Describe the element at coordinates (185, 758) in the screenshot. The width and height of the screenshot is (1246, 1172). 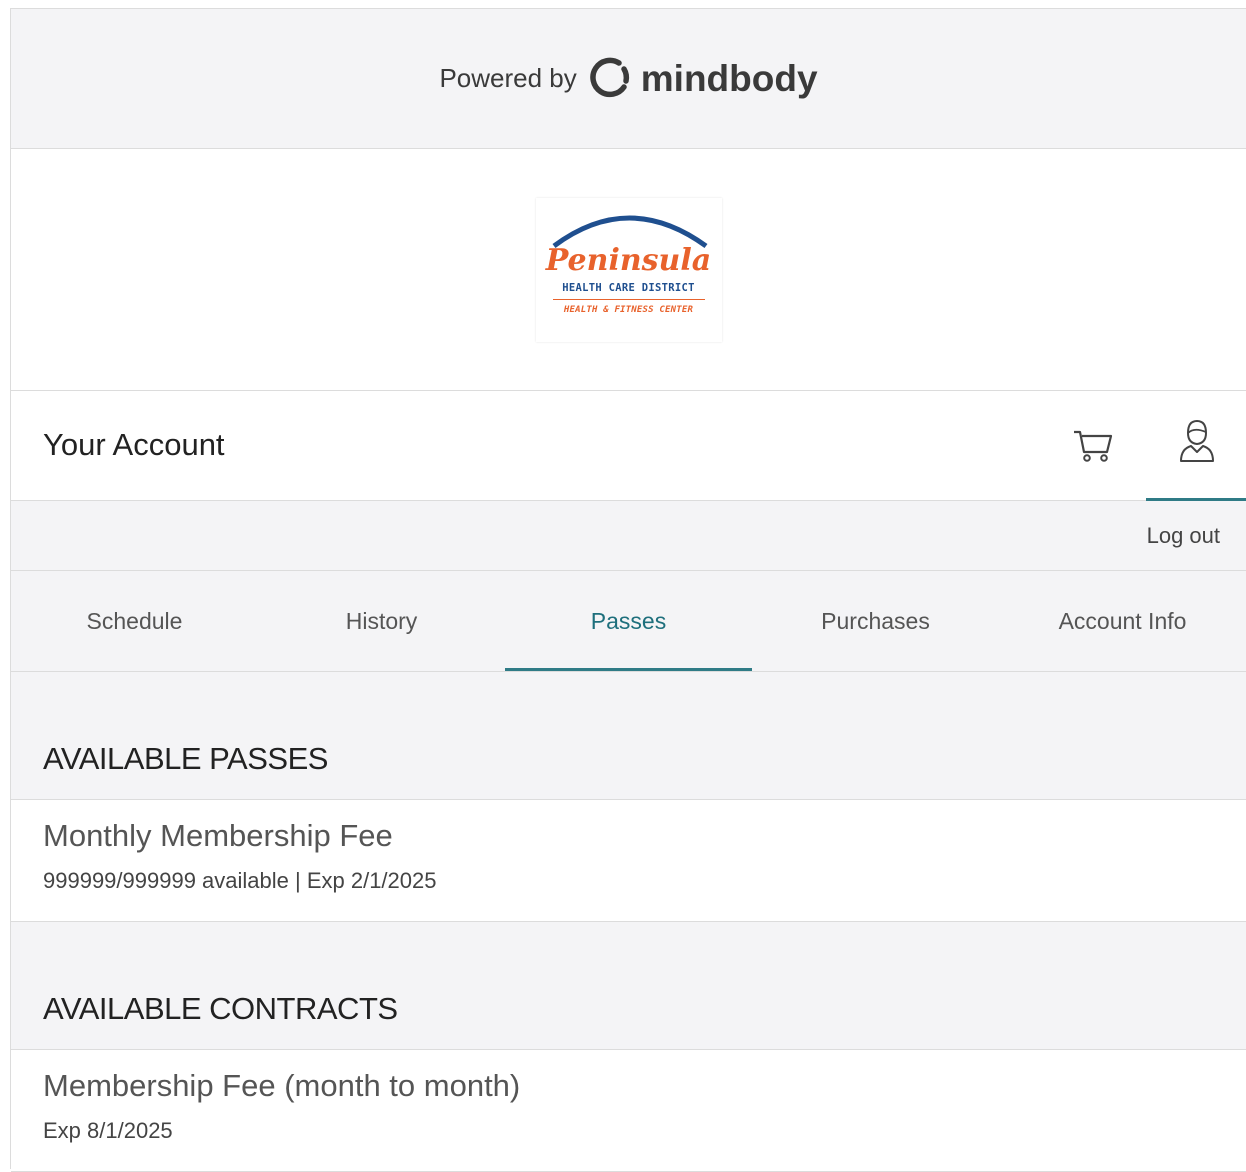
I see `passes-section-title: AVAILABLE PASSES` at that location.